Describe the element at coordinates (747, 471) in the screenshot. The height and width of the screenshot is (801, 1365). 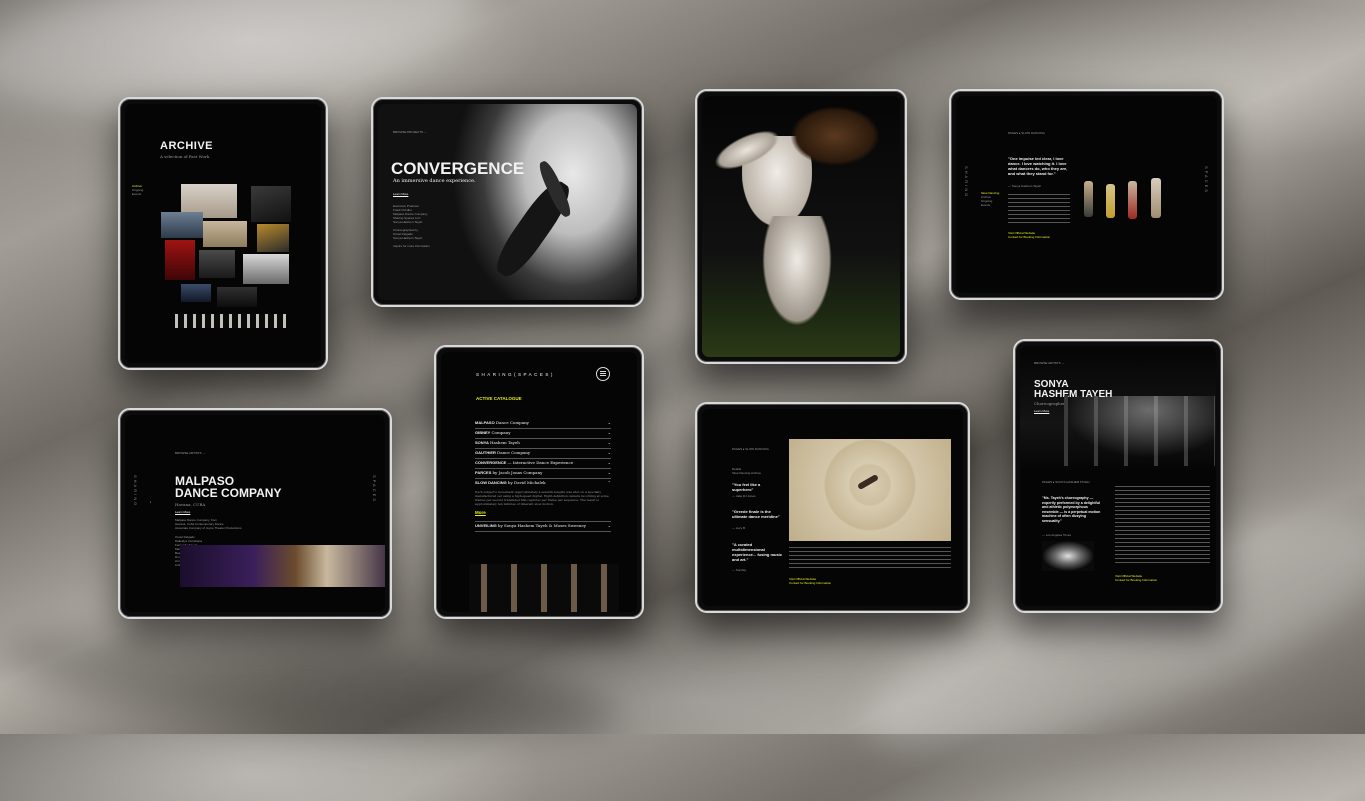
I see `side-label: Details Slow Dancing Archive` at that location.